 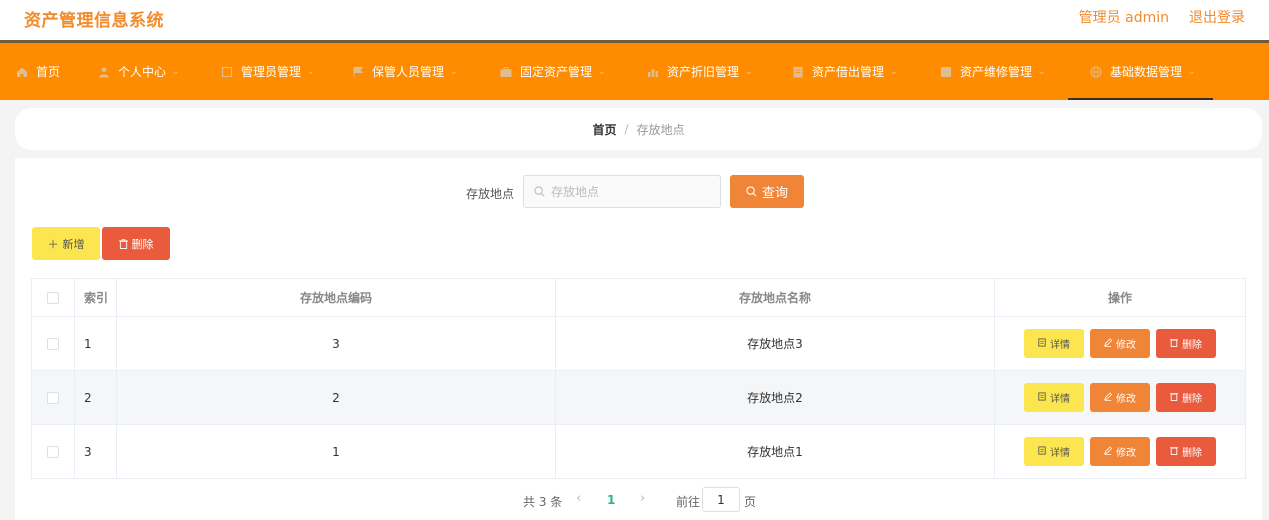 I want to click on cell-name: 存放地点2, so click(x=775, y=397).